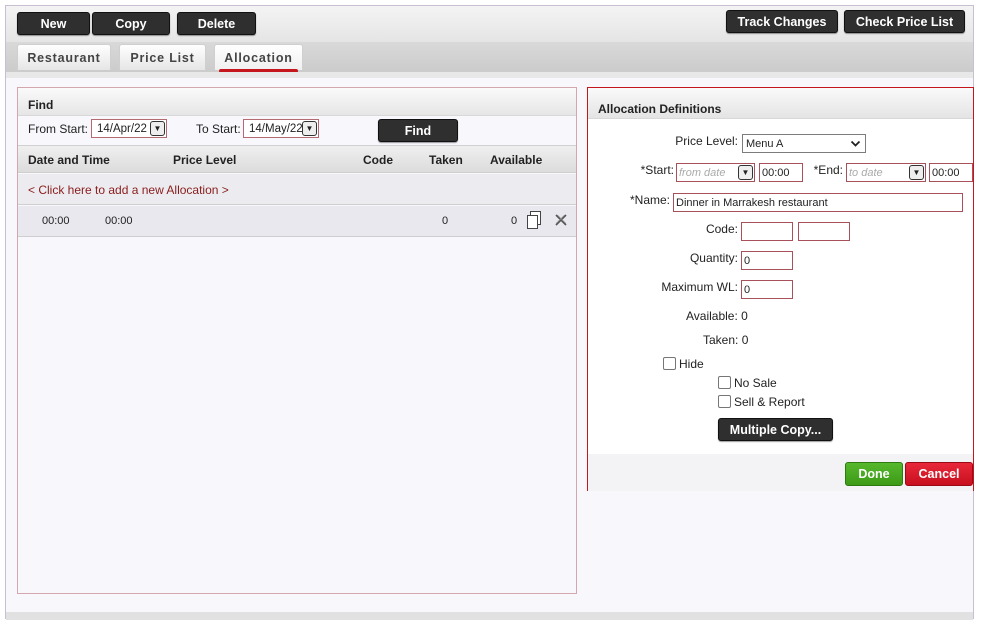  What do you see at coordinates (713, 258) in the screenshot?
I see `quantity-label: Quantity:` at bounding box center [713, 258].